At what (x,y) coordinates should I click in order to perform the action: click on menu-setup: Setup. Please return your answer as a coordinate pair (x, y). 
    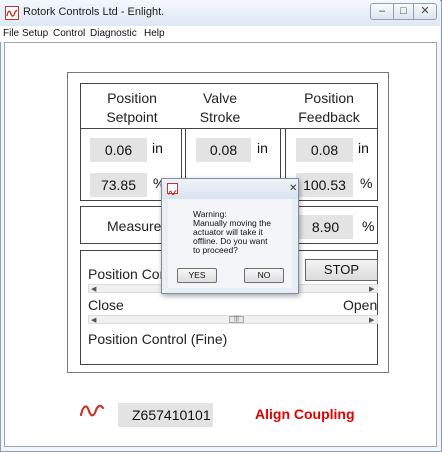
    Looking at the image, I should click on (35, 33).